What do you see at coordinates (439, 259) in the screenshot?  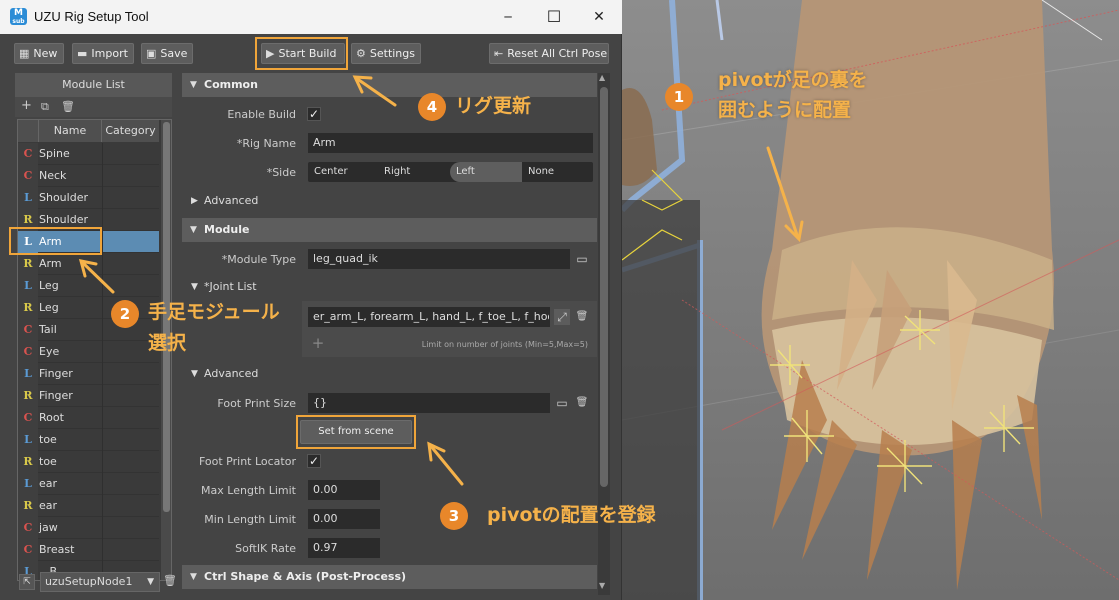 I see `module-type-field: leg_quad_ik` at bounding box center [439, 259].